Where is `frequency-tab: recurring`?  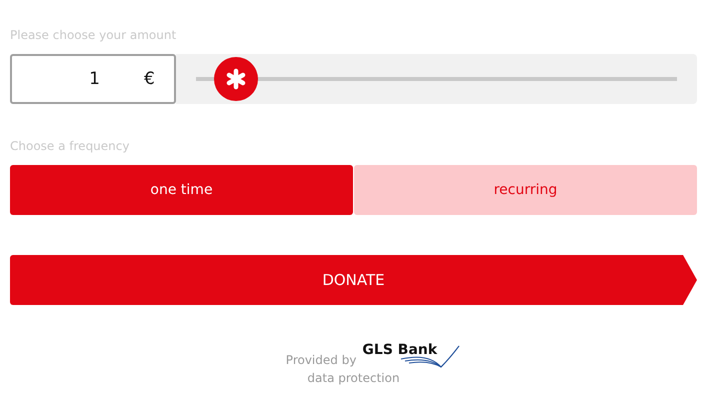 frequency-tab: recurring is located at coordinates (525, 190).